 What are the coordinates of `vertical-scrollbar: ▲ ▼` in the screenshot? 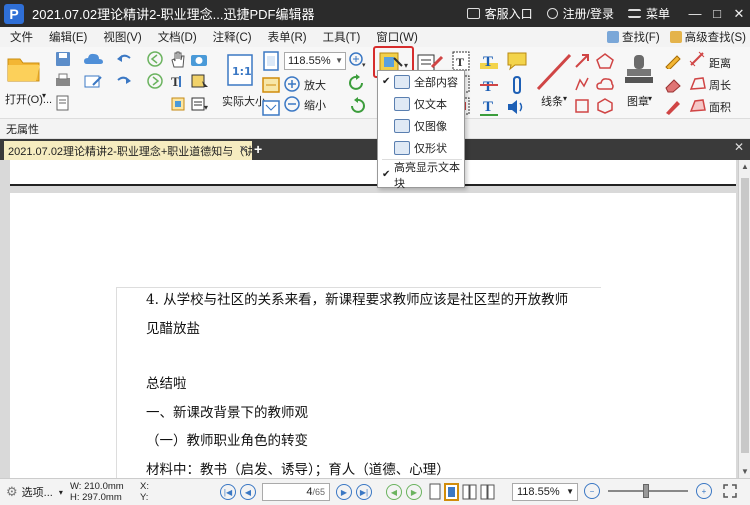 It's located at (744, 319).